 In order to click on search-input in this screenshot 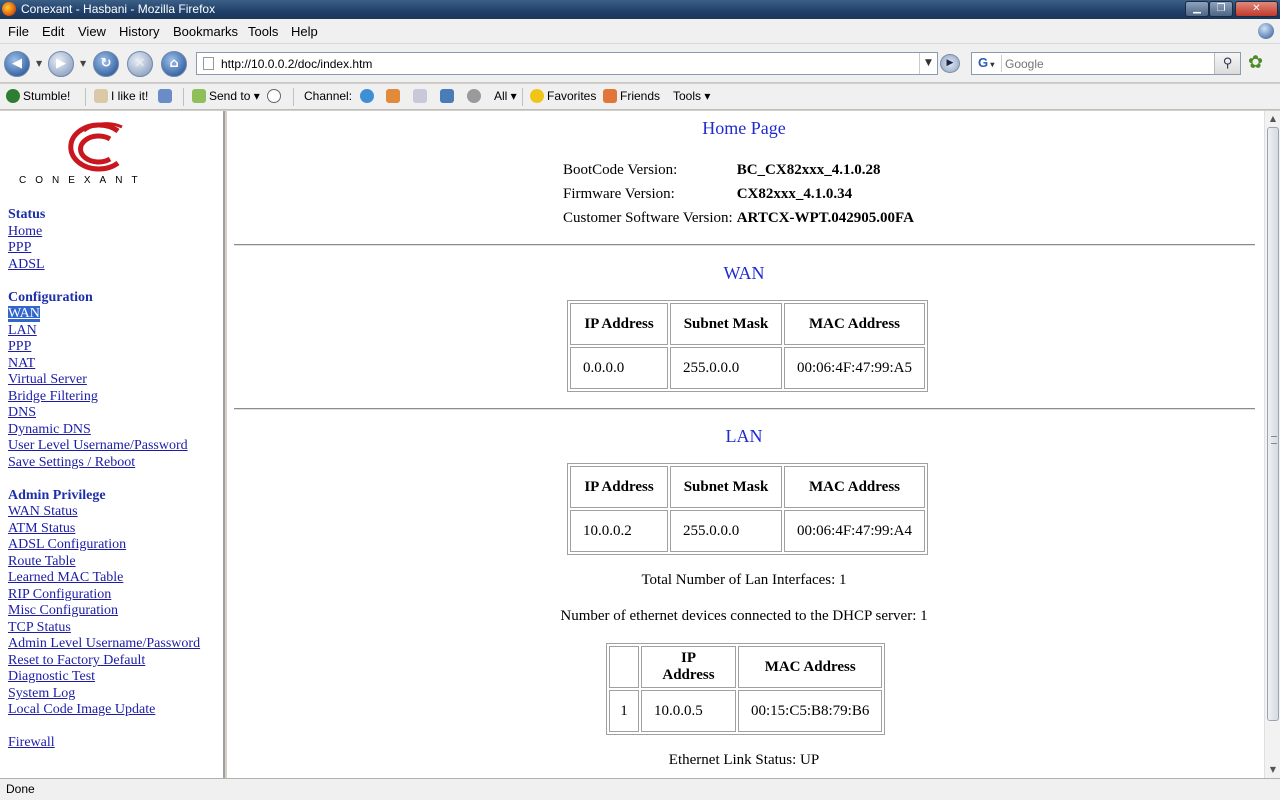, I will do `click(1107, 63)`.